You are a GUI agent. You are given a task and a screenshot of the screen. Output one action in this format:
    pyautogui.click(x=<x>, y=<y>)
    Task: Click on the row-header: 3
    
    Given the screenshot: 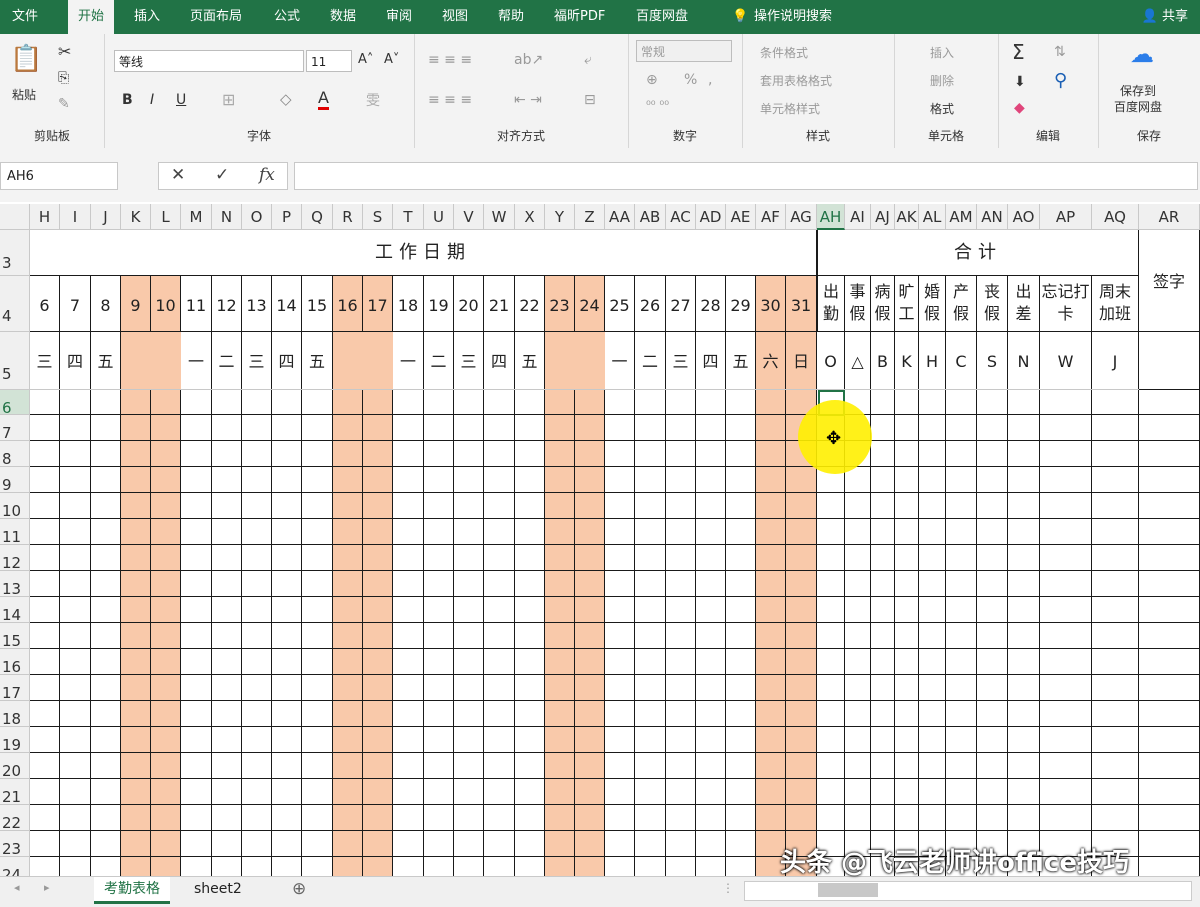 What is the action you would take?
    pyautogui.click(x=15, y=253)
    